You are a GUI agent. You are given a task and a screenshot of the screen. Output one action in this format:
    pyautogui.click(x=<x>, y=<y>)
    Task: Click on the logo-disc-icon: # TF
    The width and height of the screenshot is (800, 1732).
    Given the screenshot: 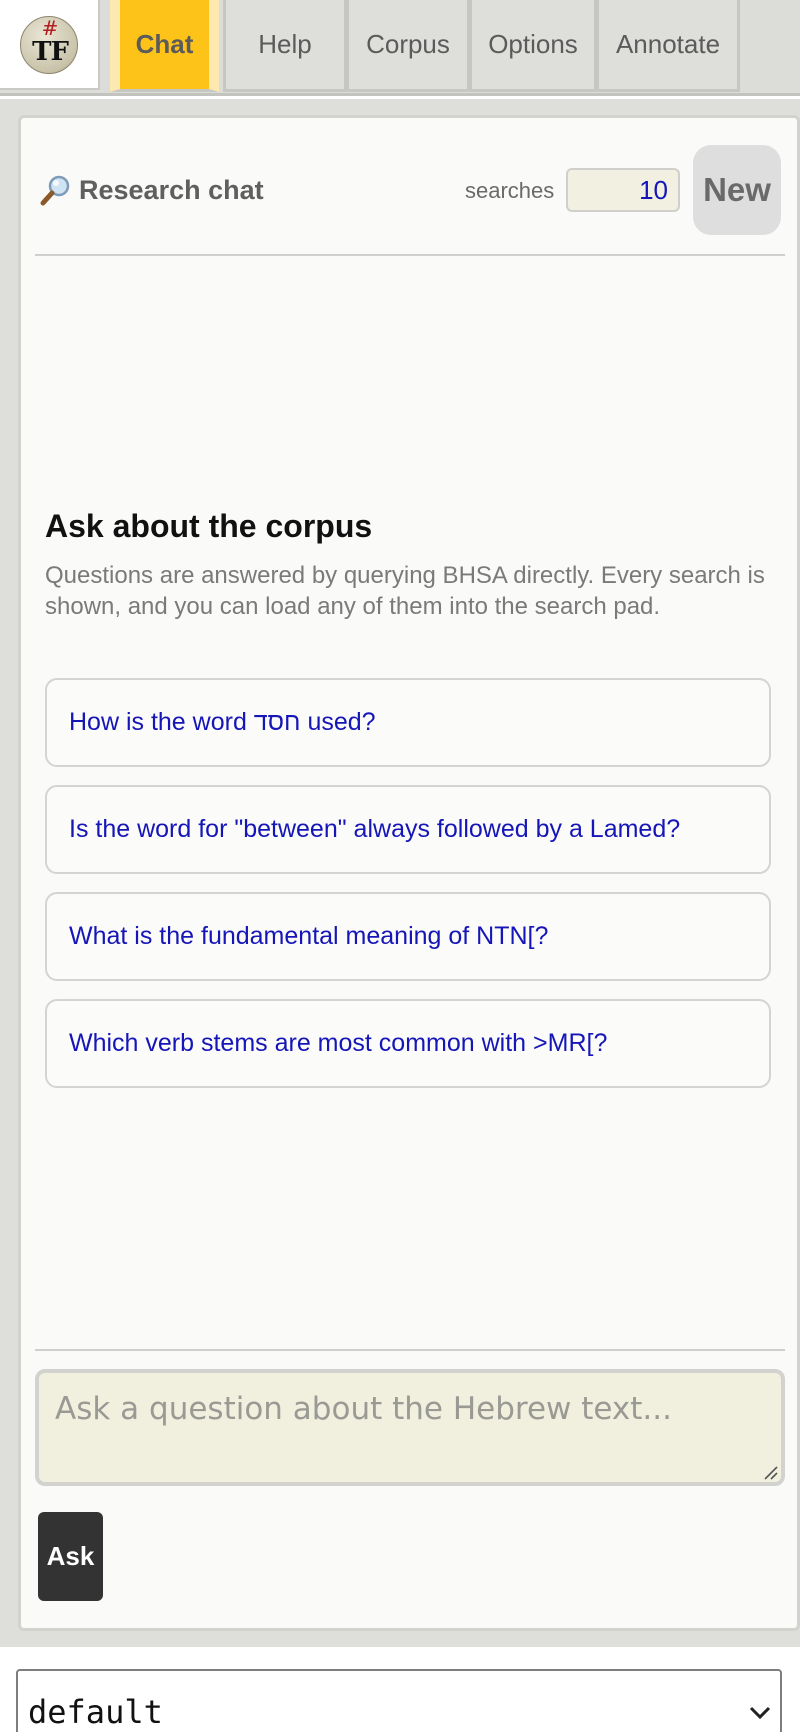 What is the action you would take?
    pyautogui.click(x=49, y=45)
    